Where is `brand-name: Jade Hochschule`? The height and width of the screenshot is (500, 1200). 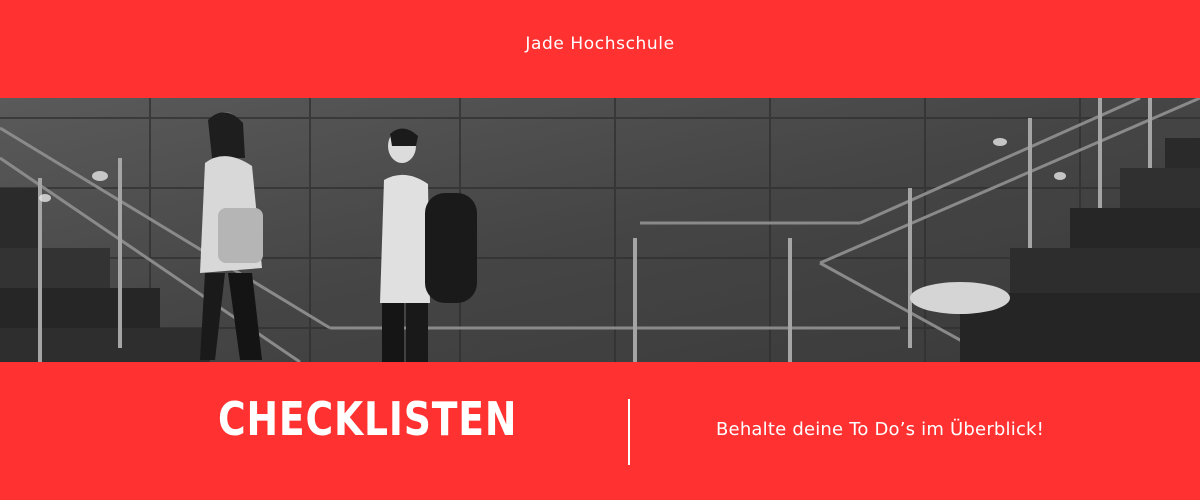 brand-name: Jade Hochschule is located at coordinates (600, 44).